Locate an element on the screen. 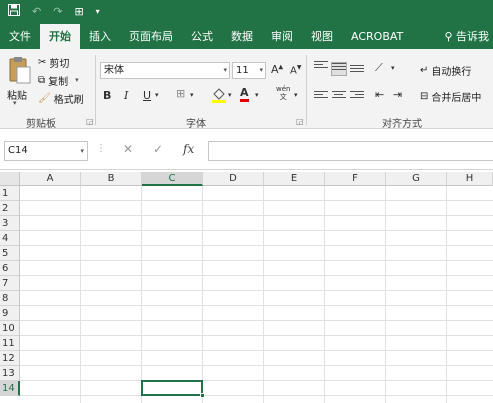  decrease-indent-icon: ⇤ is located at coordinates (379, 94).